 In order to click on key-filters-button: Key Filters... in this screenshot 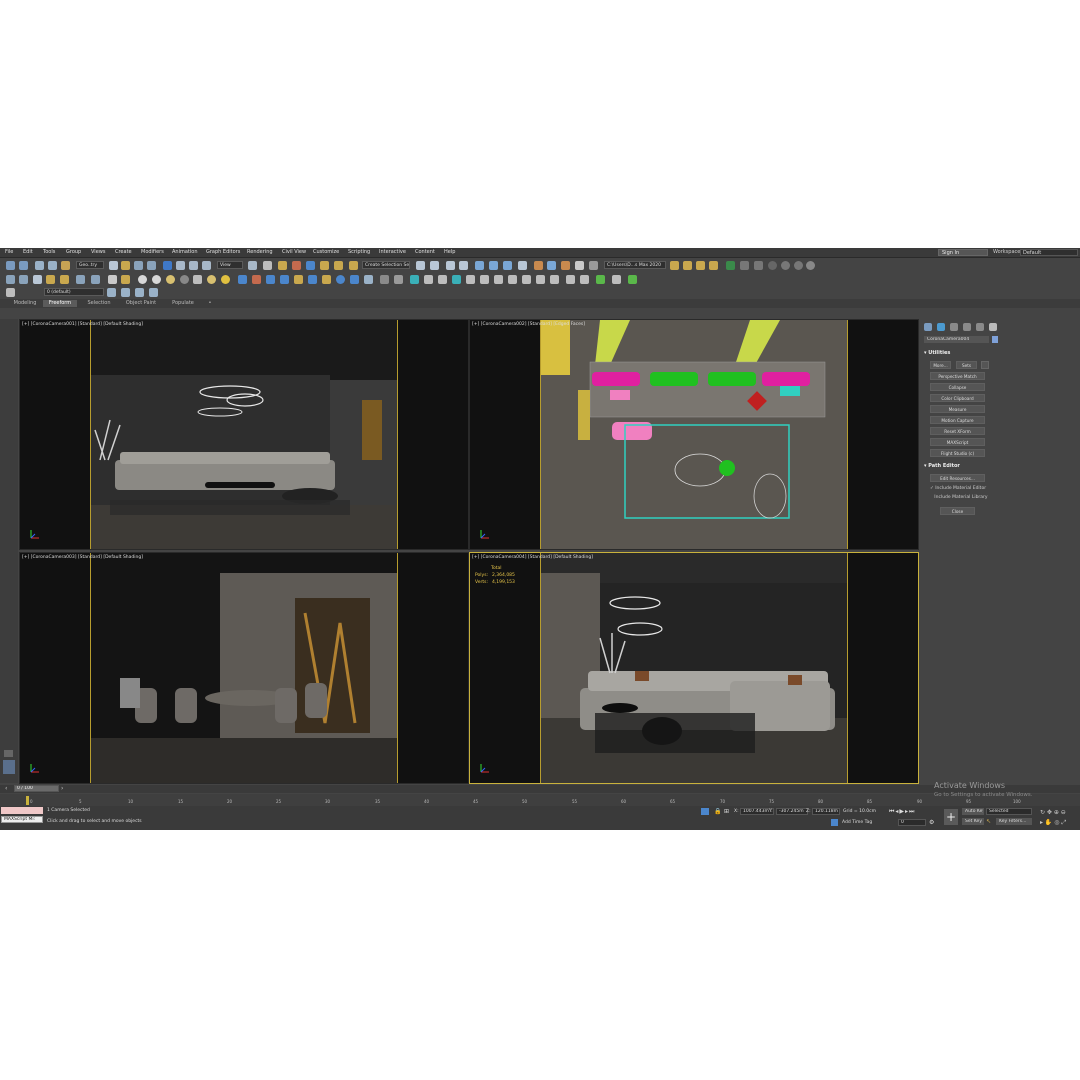, I will do `click(1014, 821)`.